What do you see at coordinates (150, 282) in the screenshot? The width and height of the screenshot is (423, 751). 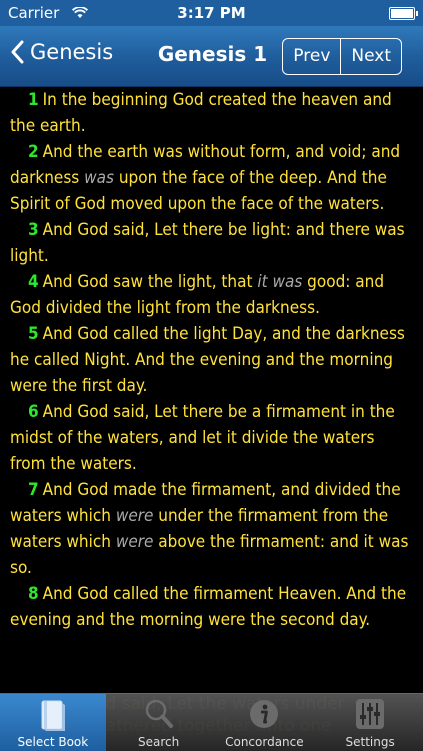 I see `verse-text: And God saw the light, that` at bounding box center [150, 282].